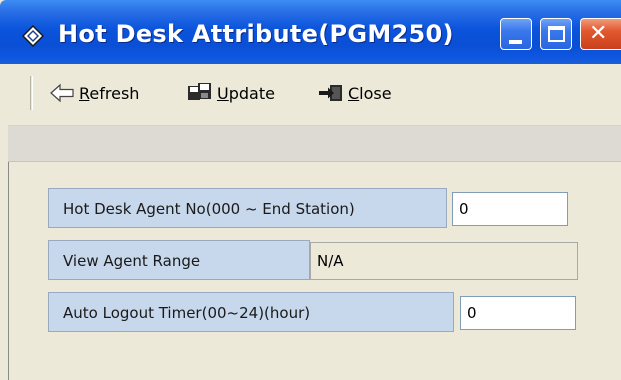 The width and height of the screenshot is (621, 380). I want to click on update-button: Update, so click(231, 93).